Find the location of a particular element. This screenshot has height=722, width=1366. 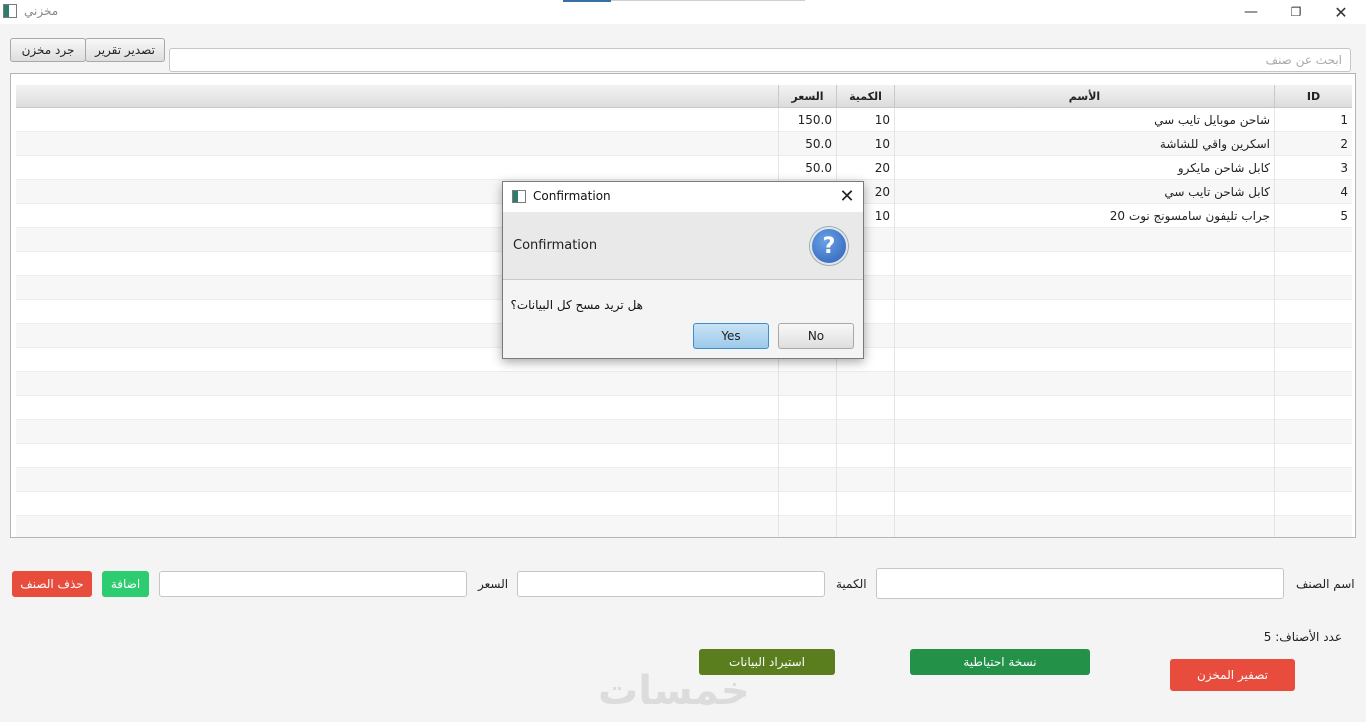

header-price: السعر is located at coordinates (807, 96).